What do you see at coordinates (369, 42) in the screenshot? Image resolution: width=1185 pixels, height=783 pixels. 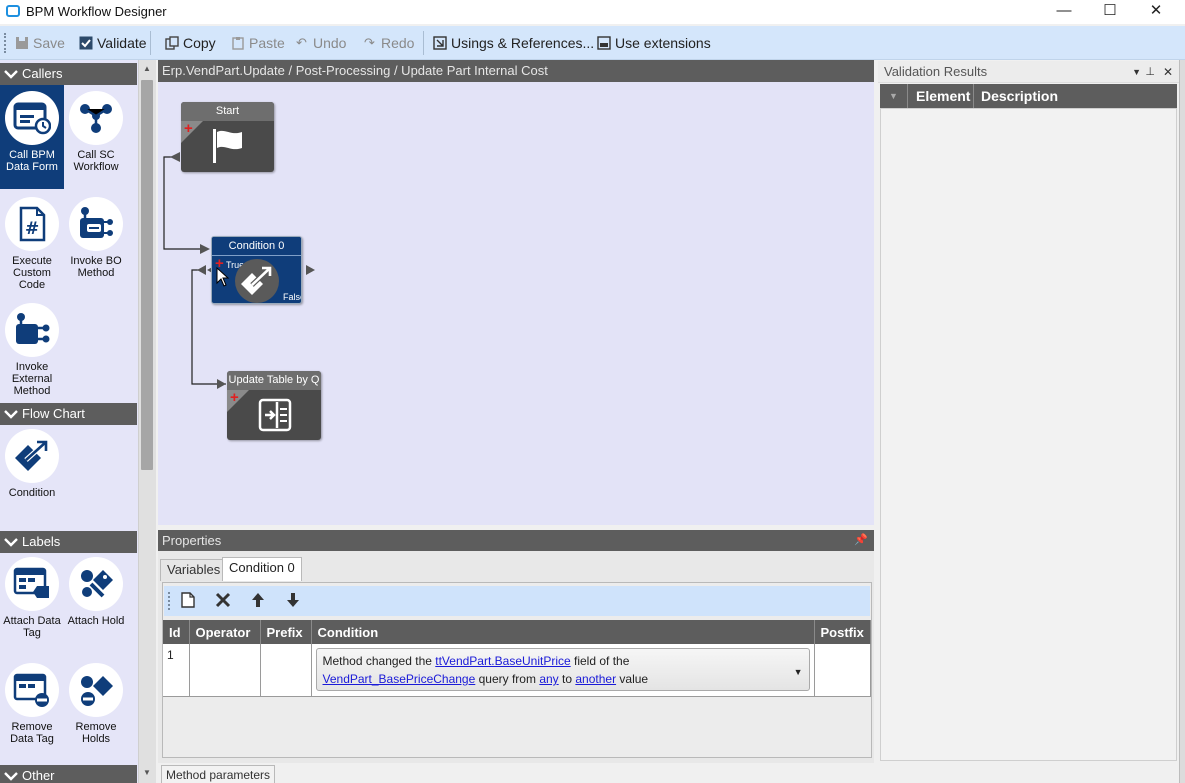 I see `redo-icon: ↷` at bounding box center [369, 42].